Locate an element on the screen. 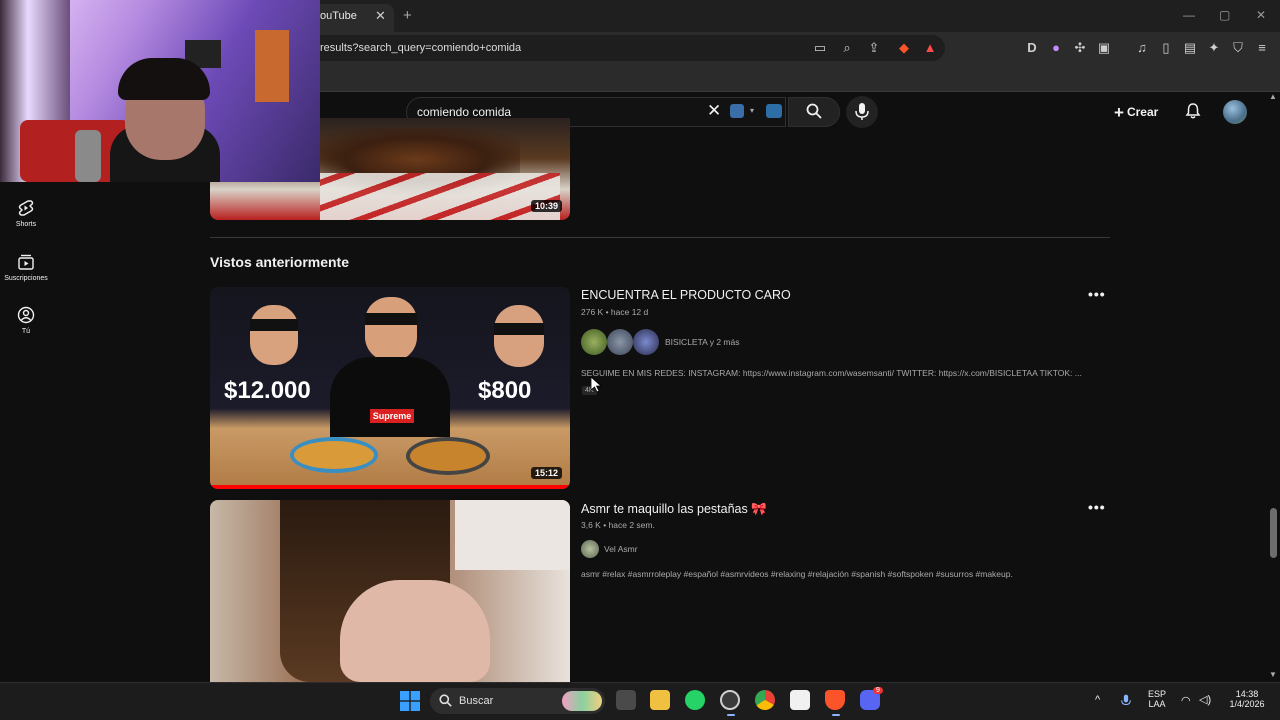 The height and width of the screenshot is (720, 1280). language-bottom: LAA is located at coordinates (1157, 704).